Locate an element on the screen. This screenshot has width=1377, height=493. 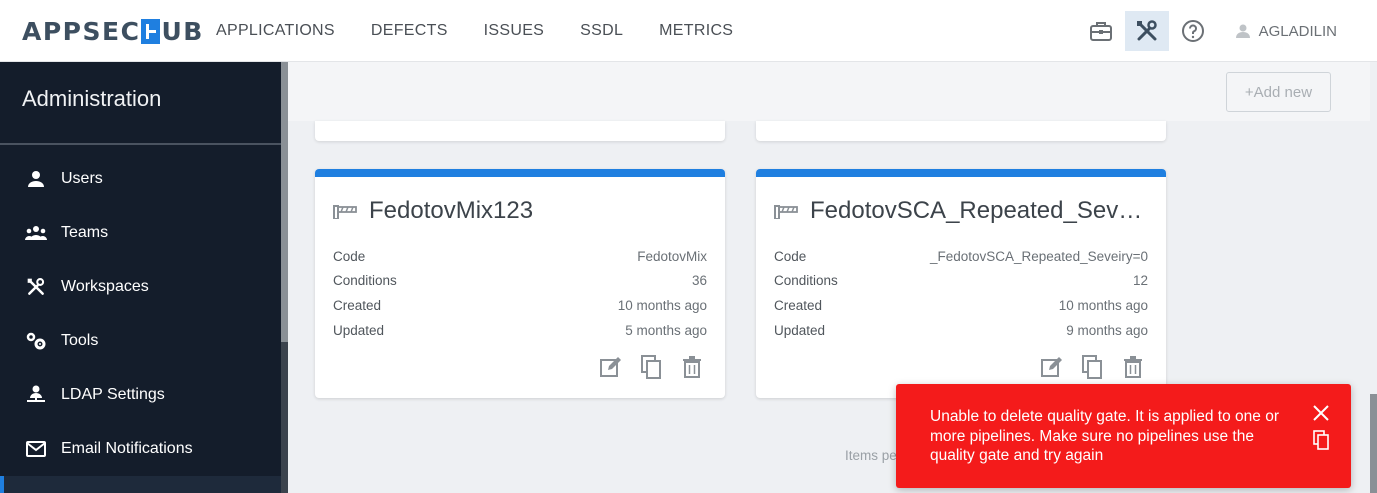
user-avatar-icon is located at coordinates (1242, 31).